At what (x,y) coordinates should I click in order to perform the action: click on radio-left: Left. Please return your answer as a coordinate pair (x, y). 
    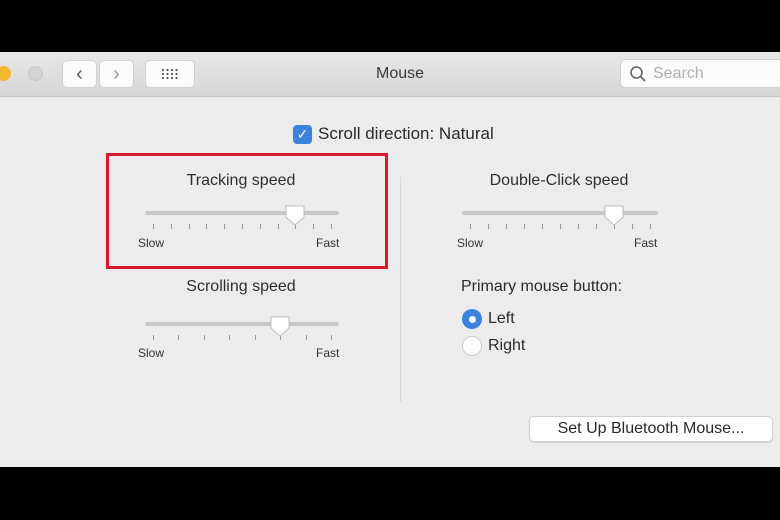
    Looking at the image, I should click on (488, 319).